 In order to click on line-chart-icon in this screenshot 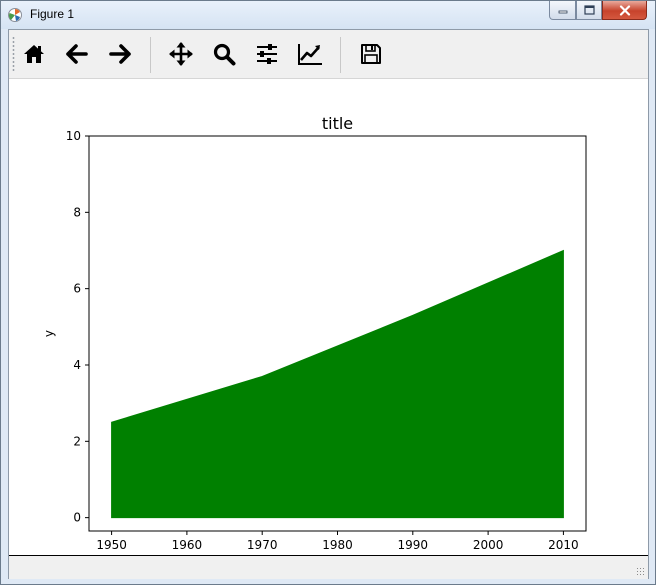, I will do `click(310, 54)`.